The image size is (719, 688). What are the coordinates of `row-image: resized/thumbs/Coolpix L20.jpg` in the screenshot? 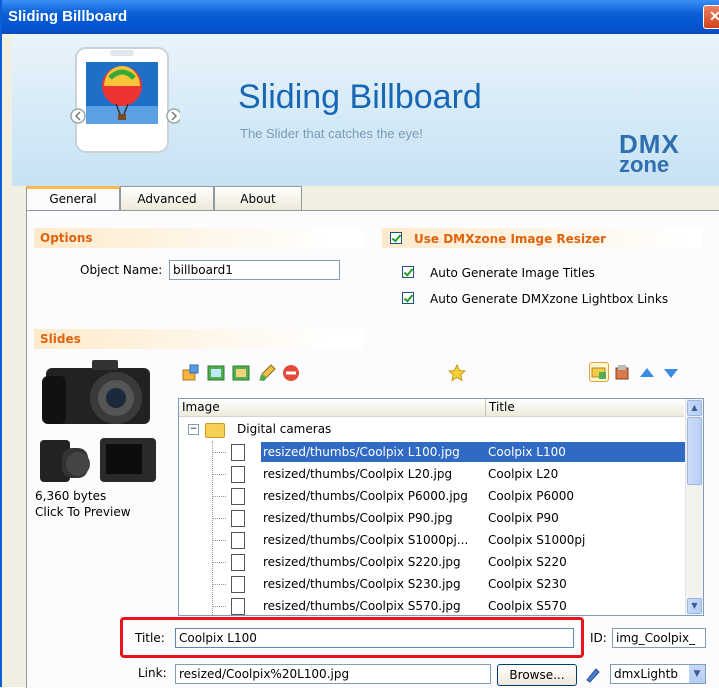 It's located at (358, 474).